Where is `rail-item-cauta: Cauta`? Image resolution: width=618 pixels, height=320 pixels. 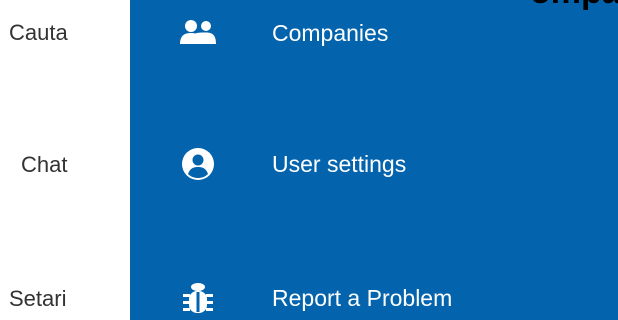 rail-item-cauta: Cauta is located at coordinates (38, 33).